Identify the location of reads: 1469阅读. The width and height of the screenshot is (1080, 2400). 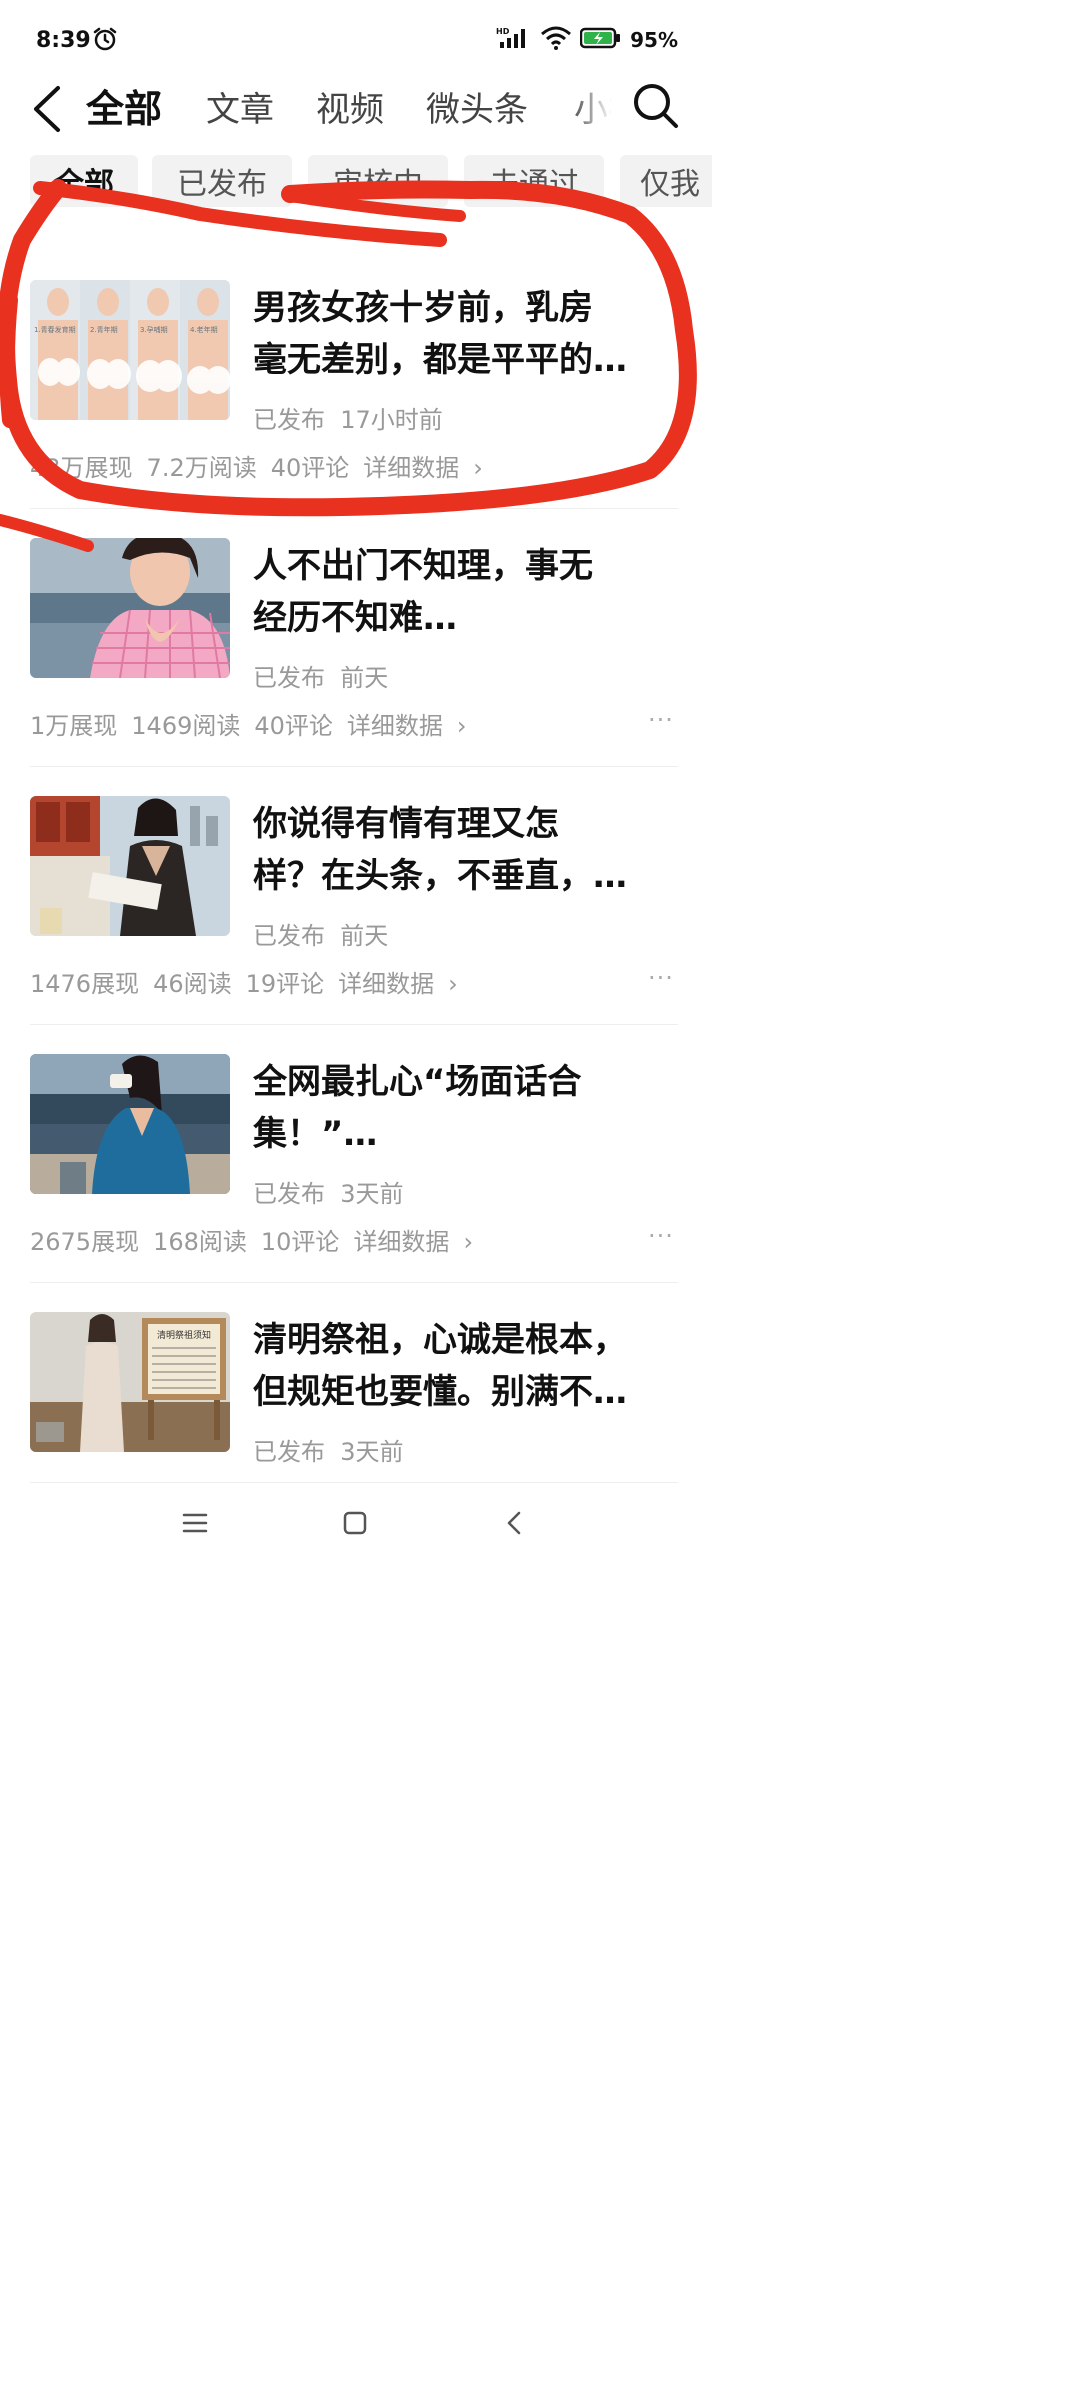
(186, 726).